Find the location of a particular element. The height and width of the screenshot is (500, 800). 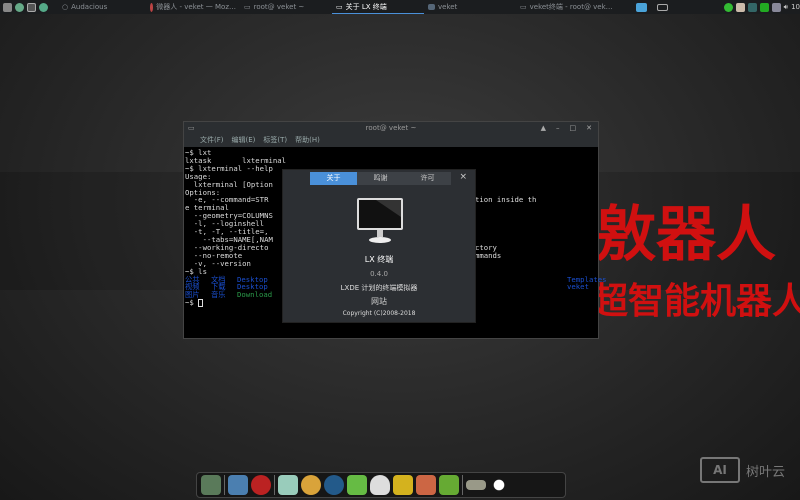

package-icon is located at coordinates (261, 485).